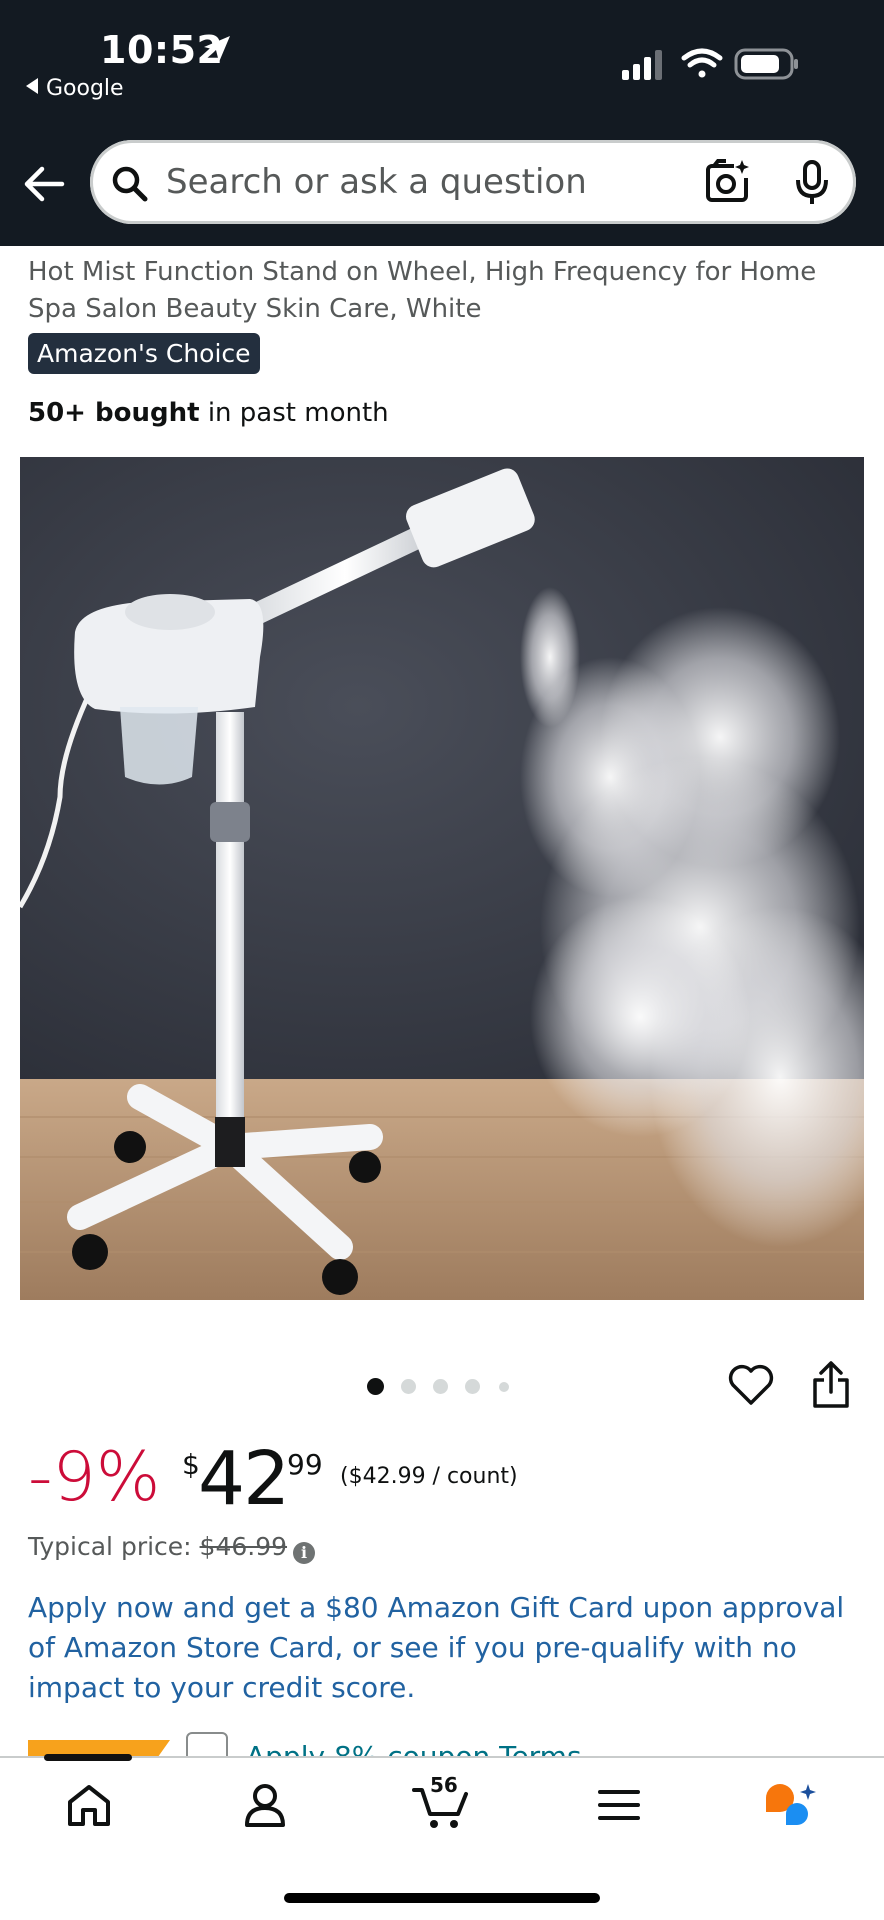 This screenshot has width=884, height=1920. What do you see at coordinates (429, 1476) in the screenshot?
I see `unit-price: ($42.99 / count)` at bounding box center [429, 1476].